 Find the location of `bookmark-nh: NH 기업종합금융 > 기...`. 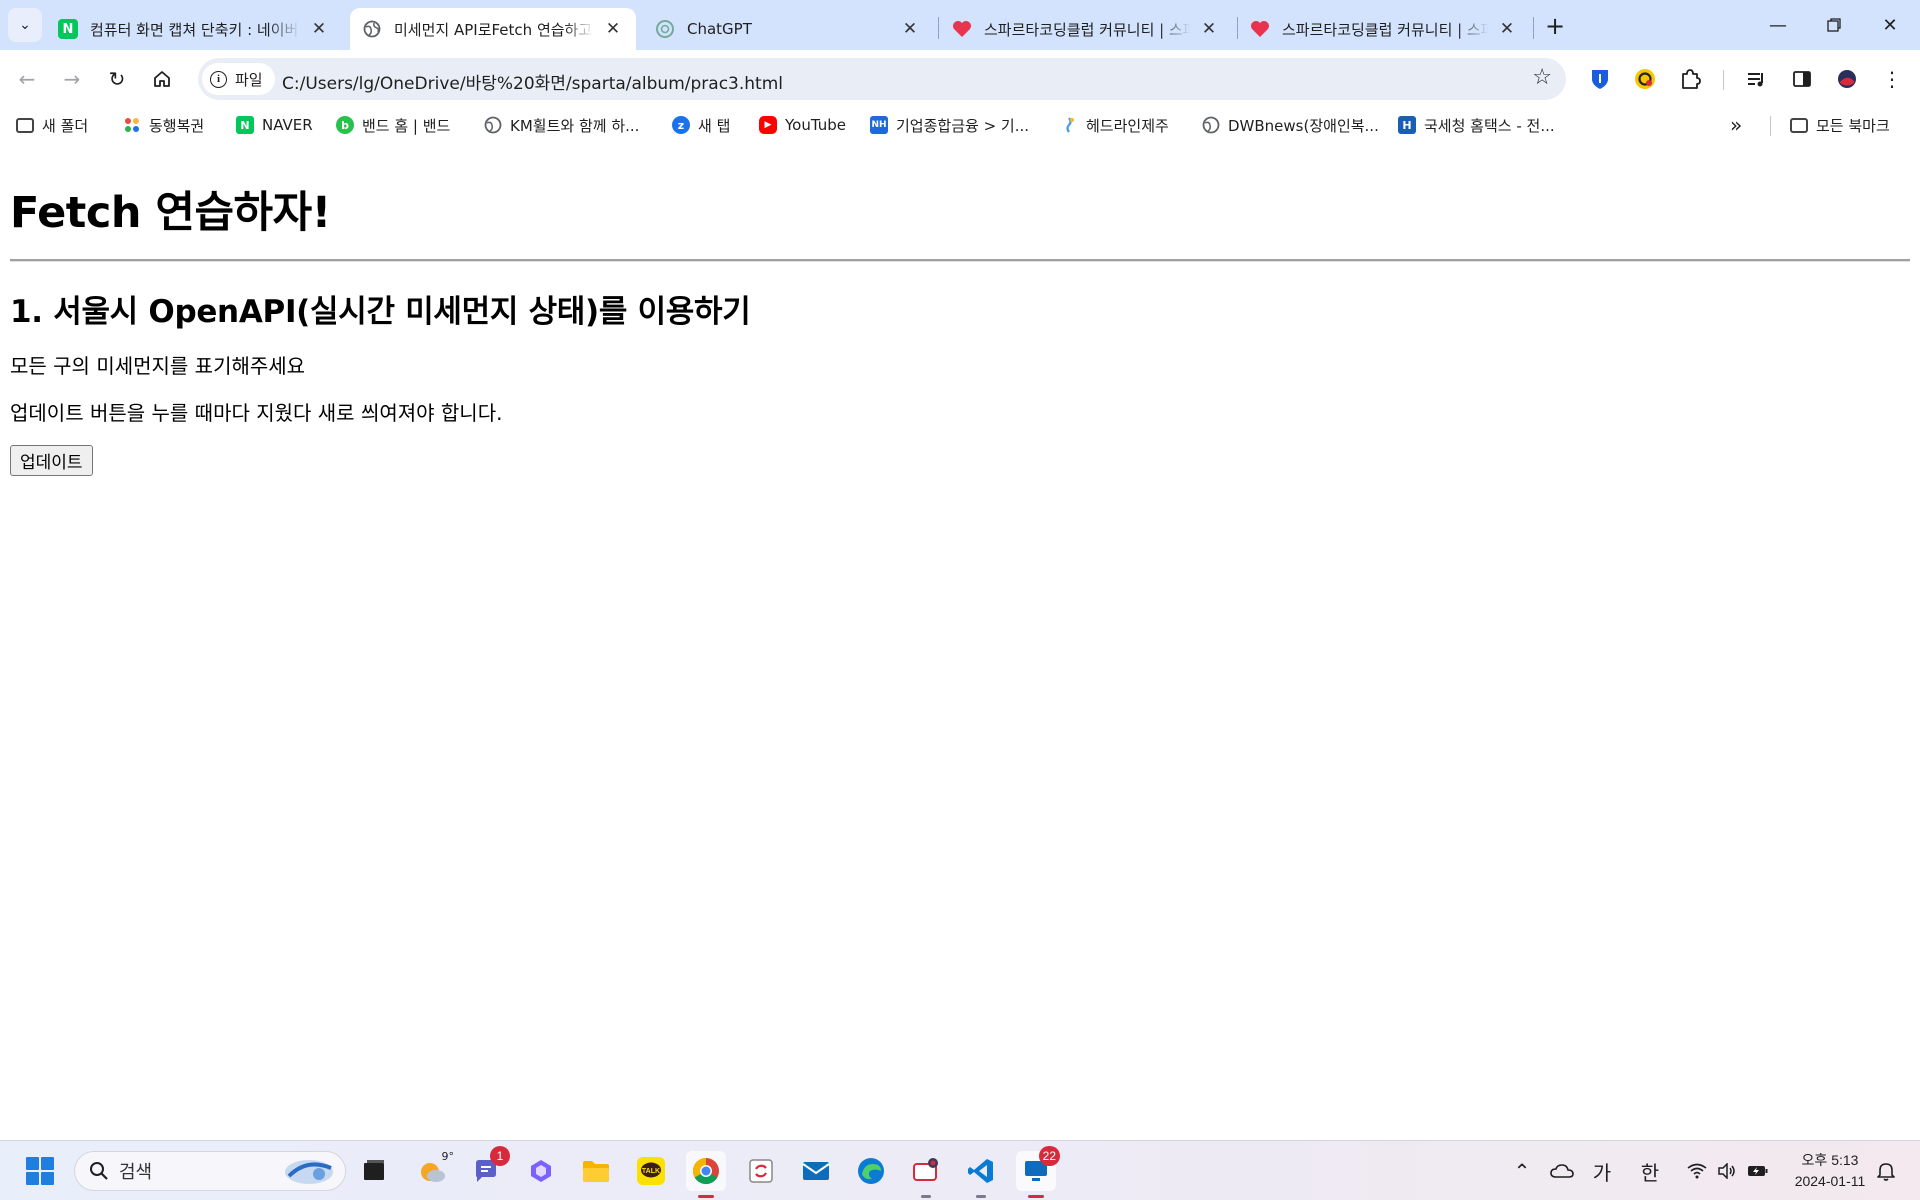

bookmark-nh: NH 기업종합금융 > 기... is located at coordinates (949, 125).